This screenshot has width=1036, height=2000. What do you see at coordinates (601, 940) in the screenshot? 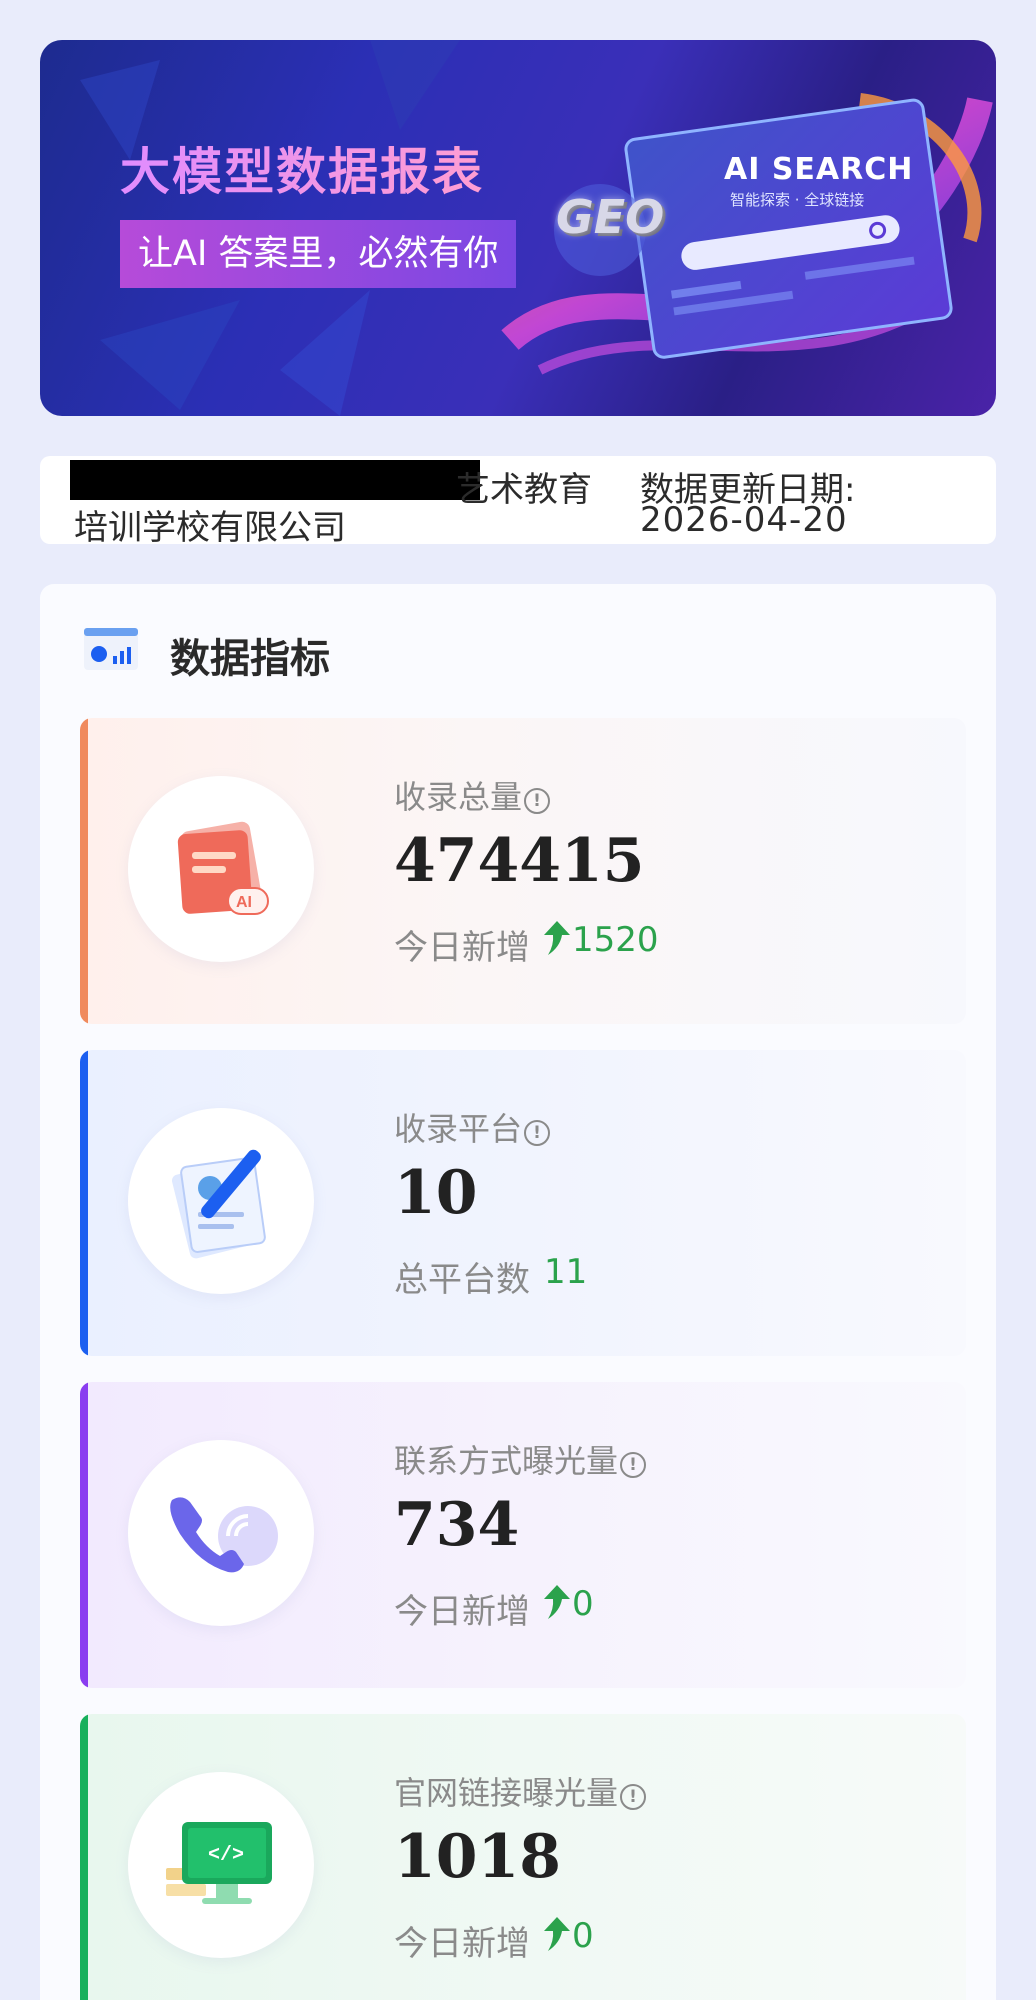
I see `metric-delta: 1520` at bounding box center [601, 940].